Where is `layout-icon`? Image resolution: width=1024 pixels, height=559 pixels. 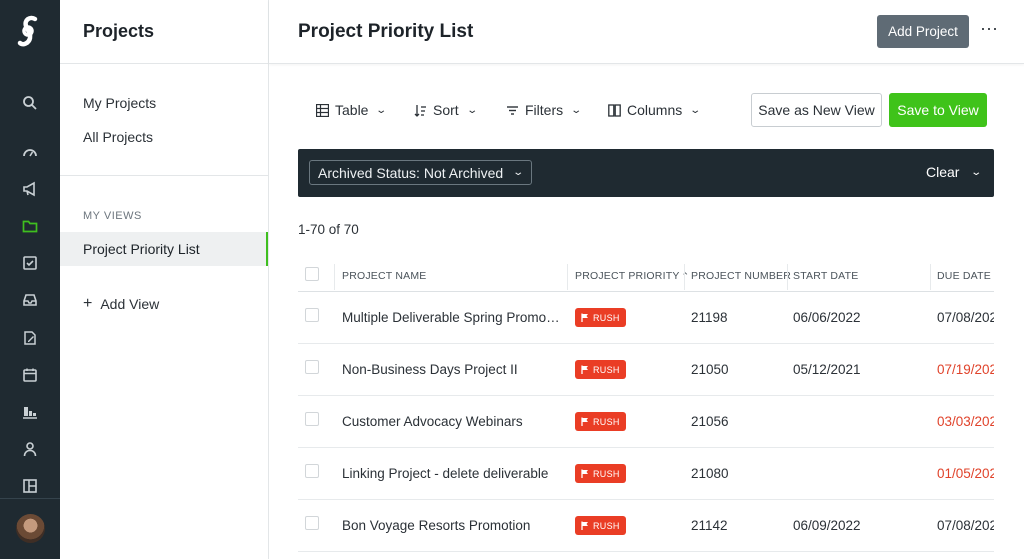 layout-icon is located at coordinates (30, 486).